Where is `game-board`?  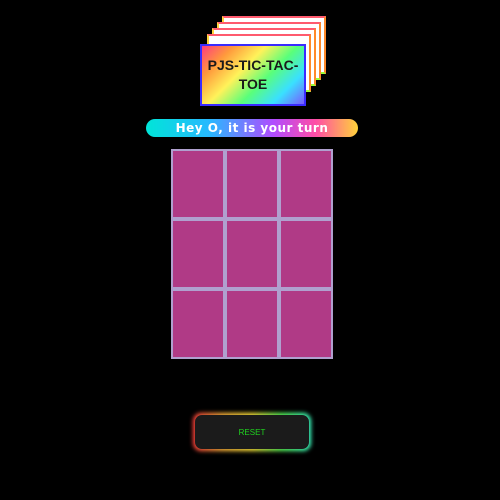
game-board is located at coordinates (252, 254).